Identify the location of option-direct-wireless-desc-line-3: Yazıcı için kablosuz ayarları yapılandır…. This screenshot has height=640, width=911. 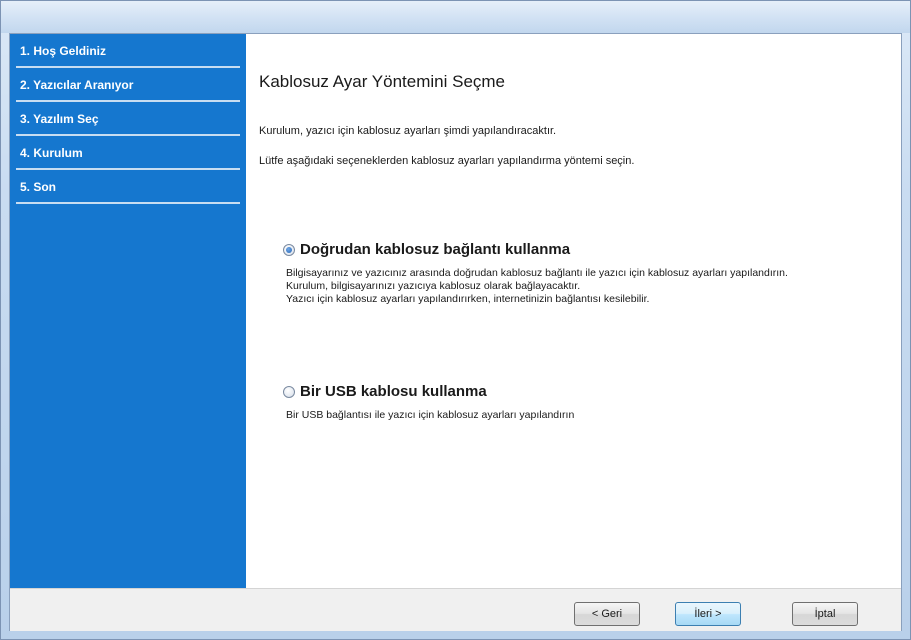
(468, 299).